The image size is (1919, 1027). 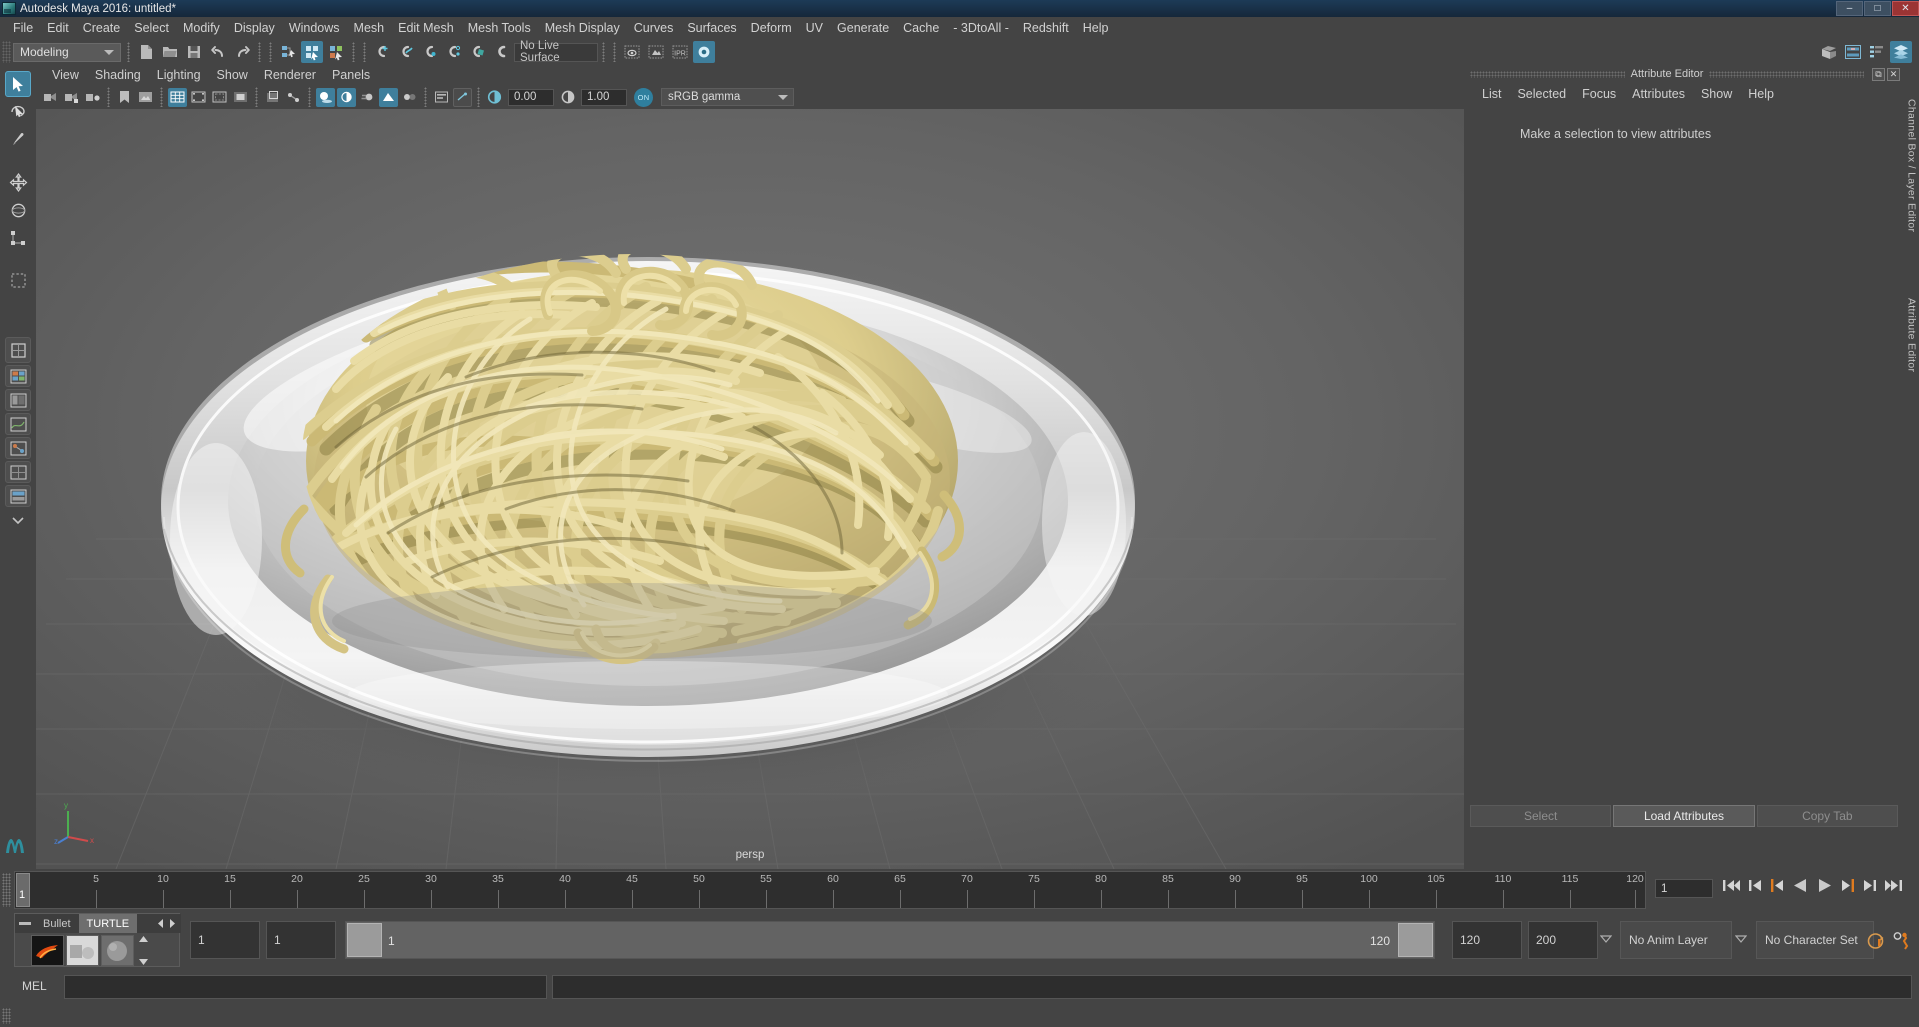 I want to click on viewport-menu-renderer: Renderer, so click(x=290, y=75).